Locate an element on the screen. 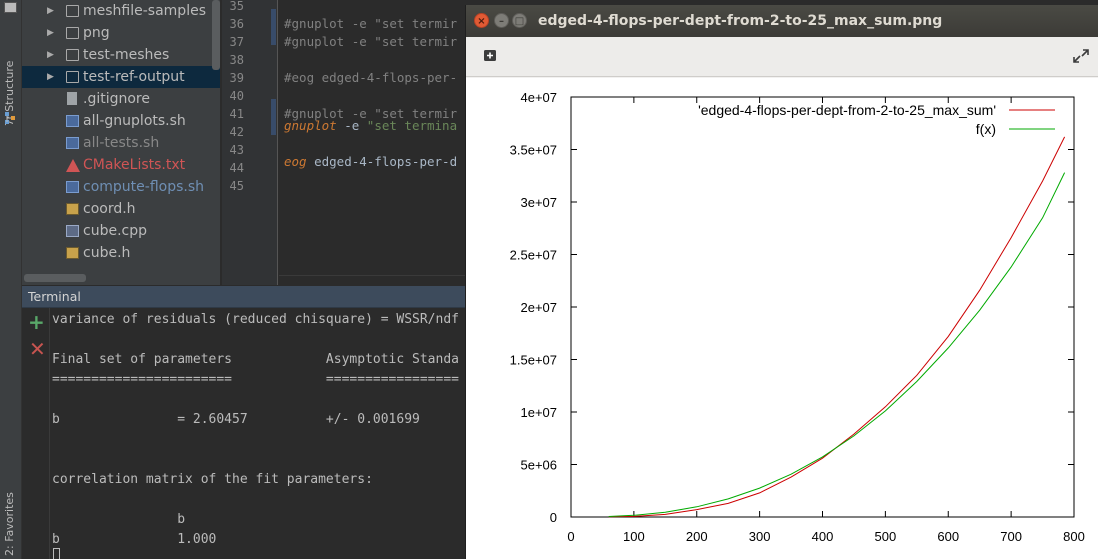 The image size is (1098, 559). y-tick-label: 2.5e+07 is located at coordinates (533, 255).